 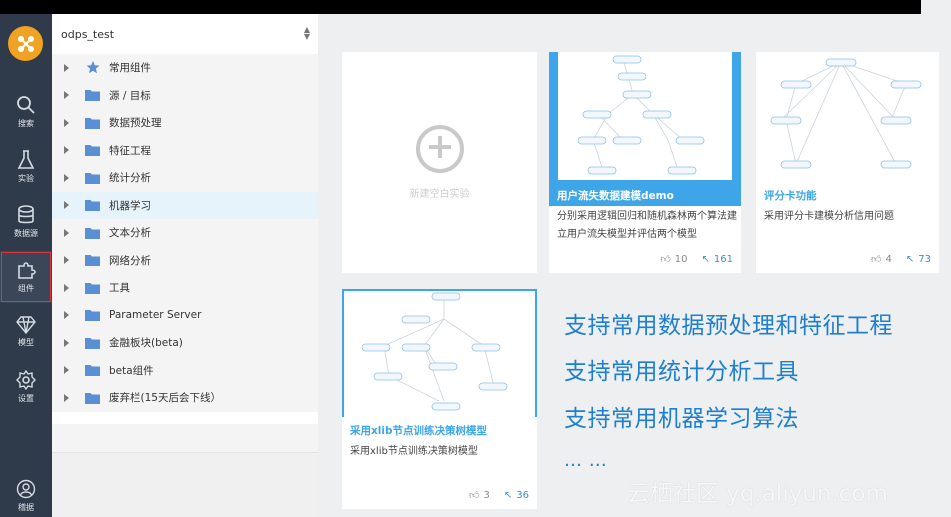 What do you see at coordinates (185, 178) in the screenshot?
I see `tree-item: 统计分析` at bounding box center [185, 178].